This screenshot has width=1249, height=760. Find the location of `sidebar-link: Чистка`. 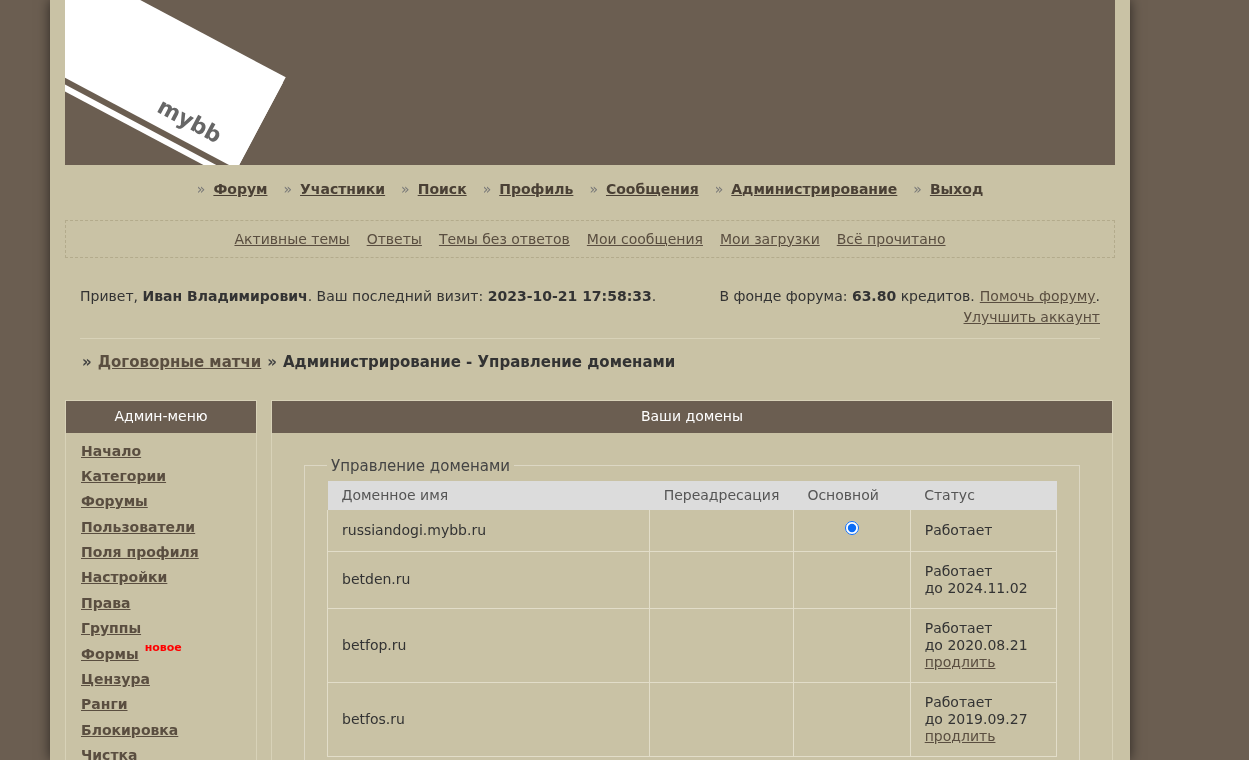

sidebar-link: Чистка is located at coordinates (109, 752).